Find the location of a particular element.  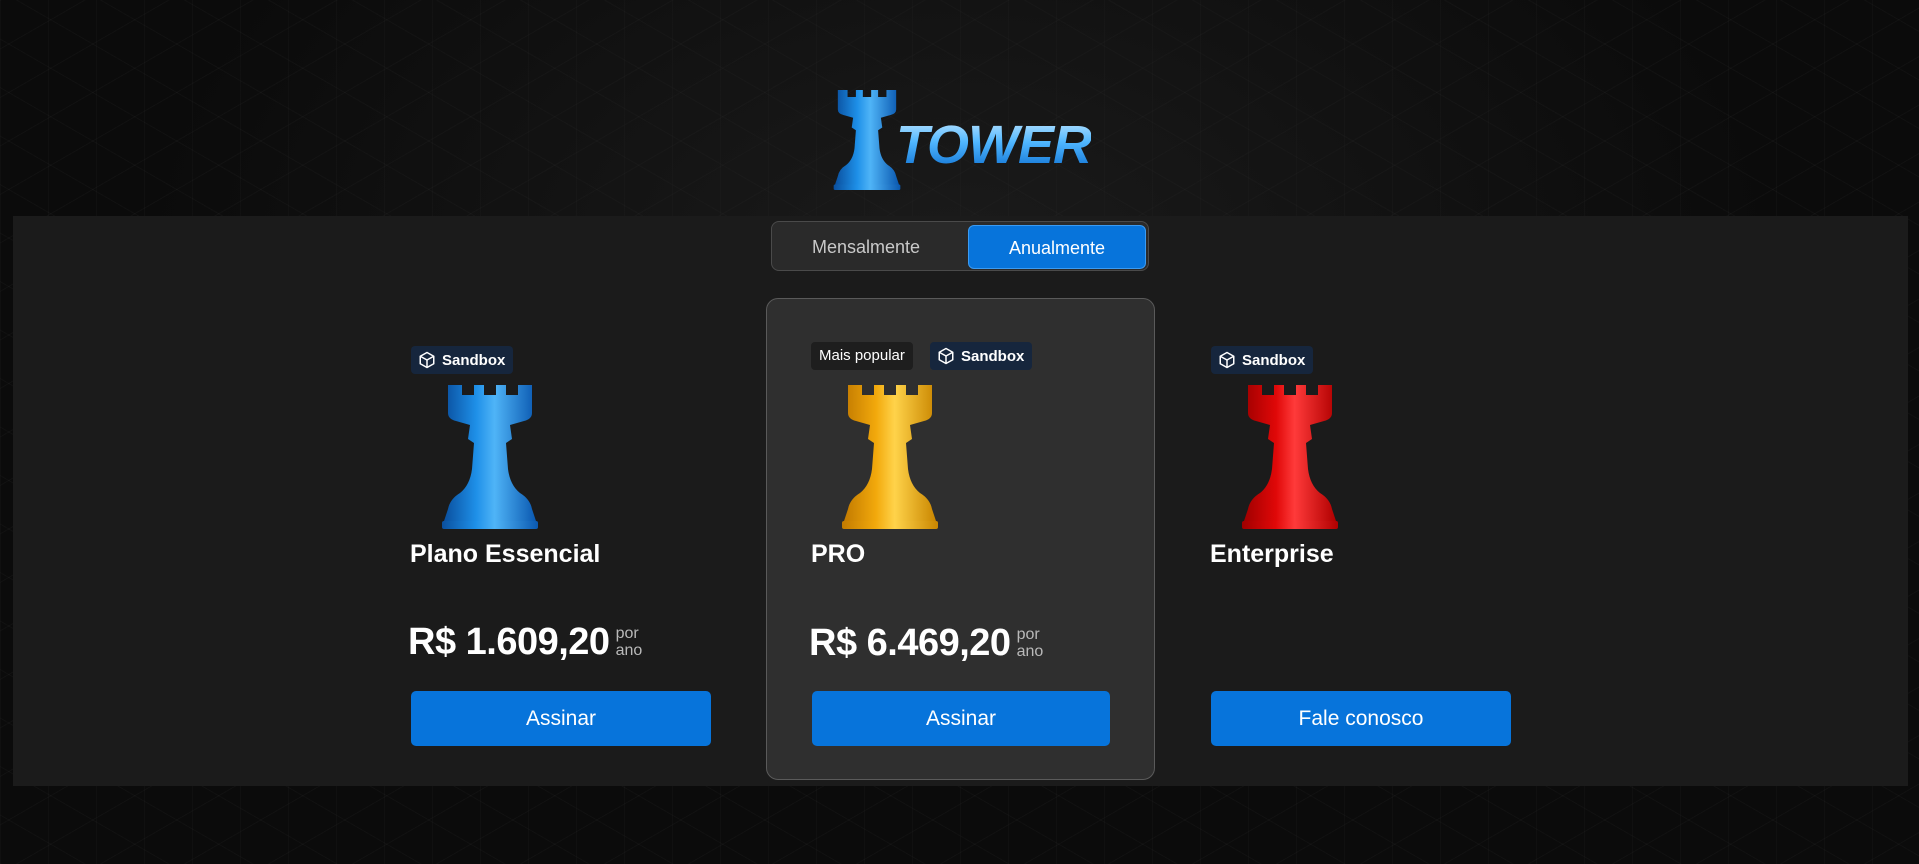

plan-name: Enterprise is located at coordinates (1272, 554).